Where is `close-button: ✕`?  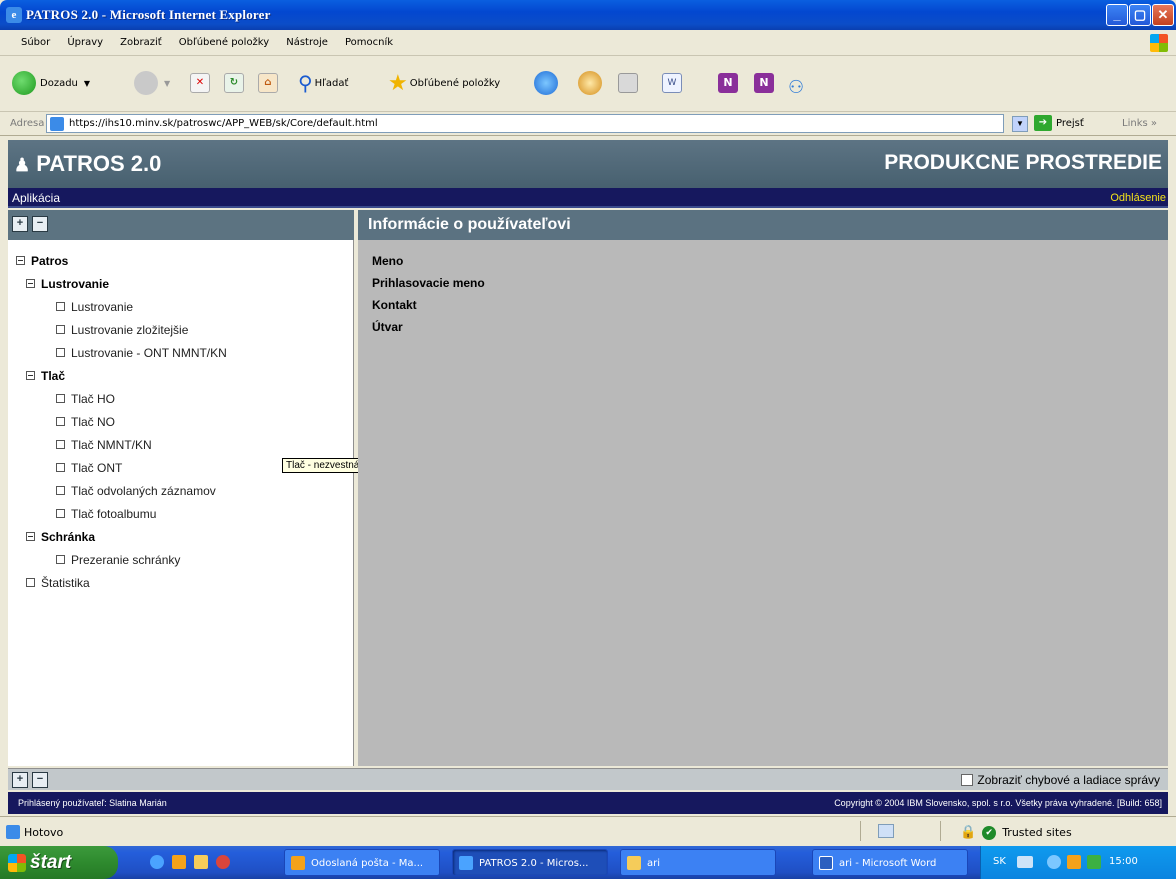
close-button: ✕ is located at coordinates (1163, 15).